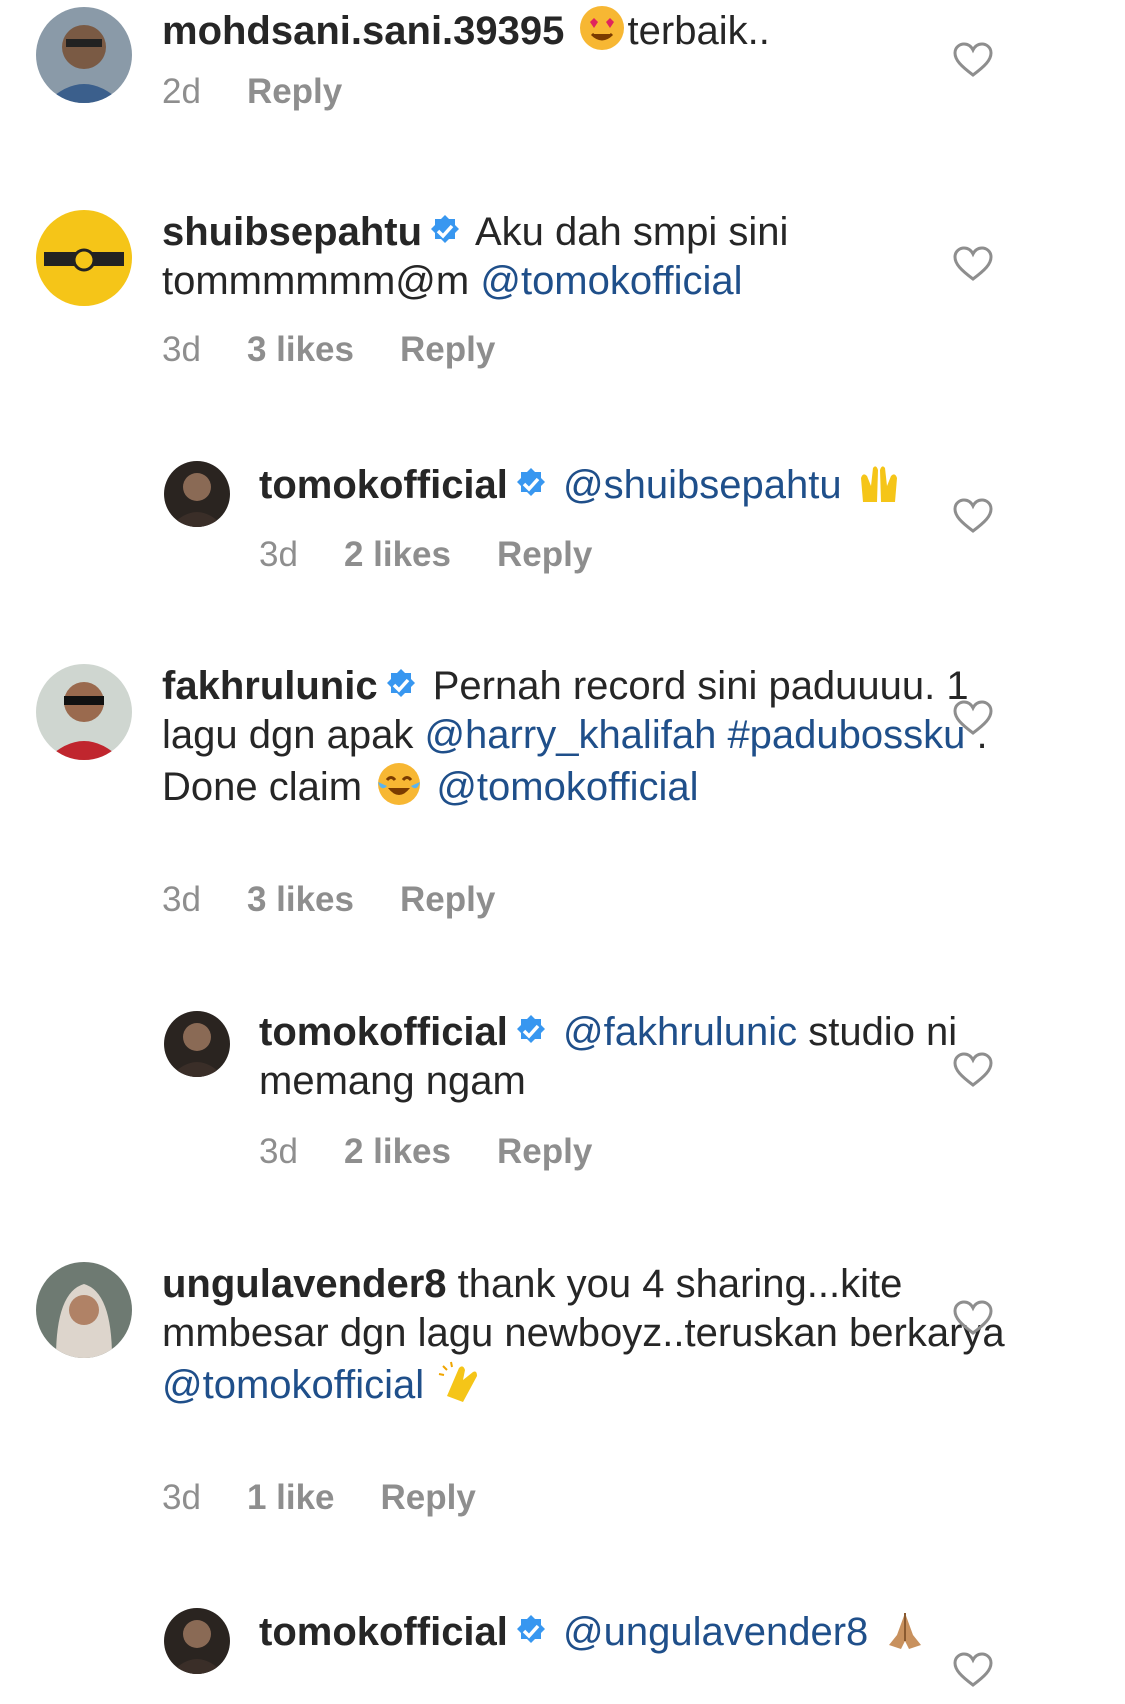  What do you see at coordinates (602, 28) in the screenshot?
I see `heart-eyes-icon` at bounding box center [602, 28].